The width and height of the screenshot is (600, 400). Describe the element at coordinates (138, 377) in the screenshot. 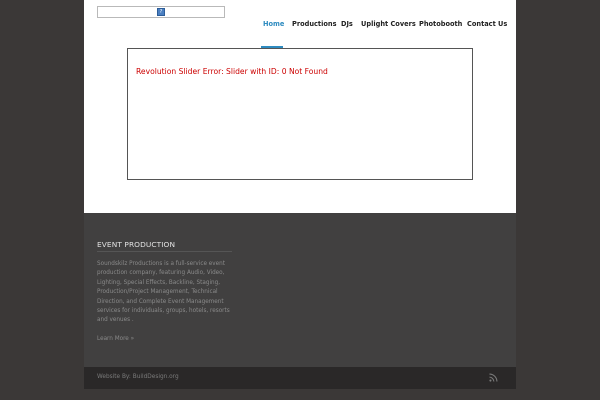

I see `footer-credit-link: Website By: BuildDesign.org` at that location.